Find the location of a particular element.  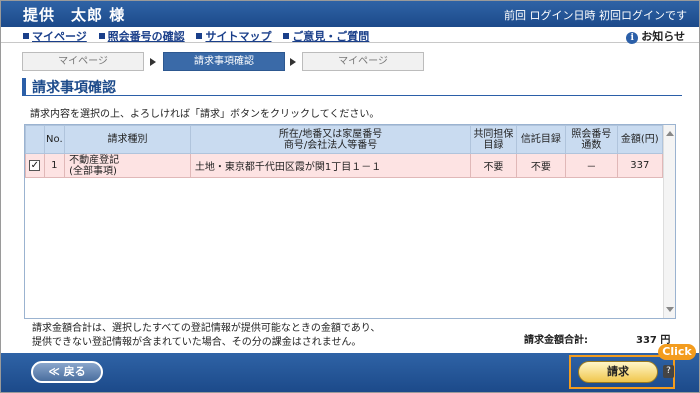

global-nav: マイページ 照会番号の確認 サイトマップ ご意見・ご質問 i お知らせ is located at coordinates (350, 35).